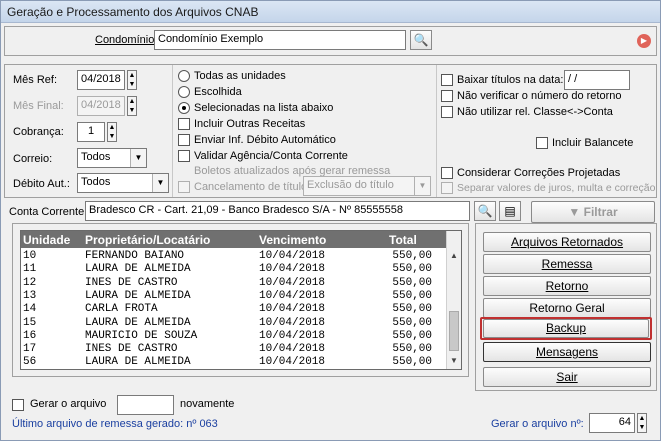 The width and height of the screenshot is (661, 441). What do you see at coordinates (30, 362) in the screenshot?
I see `table-cell: 56` at bounding box center [30, 362].